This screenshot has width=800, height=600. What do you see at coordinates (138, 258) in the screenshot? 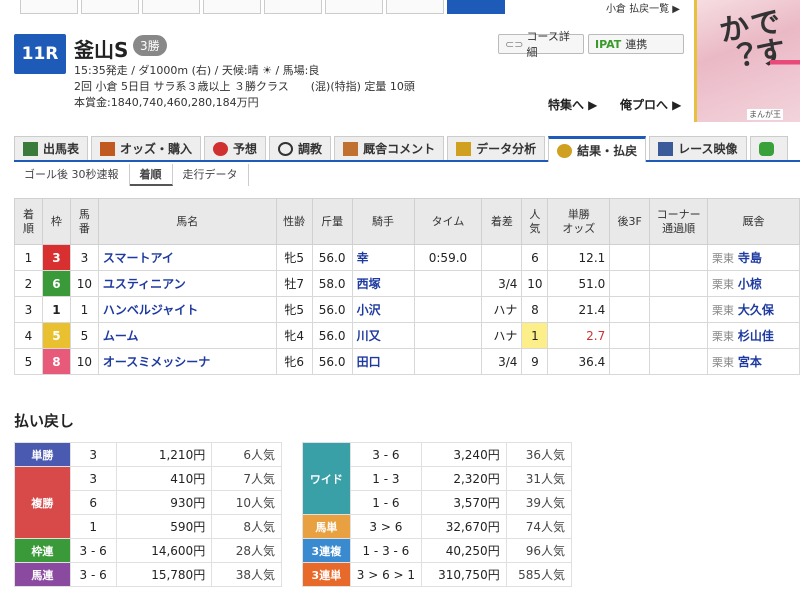
I see `horse-name-link: スマートアイ` at bounding box center [138, 258].